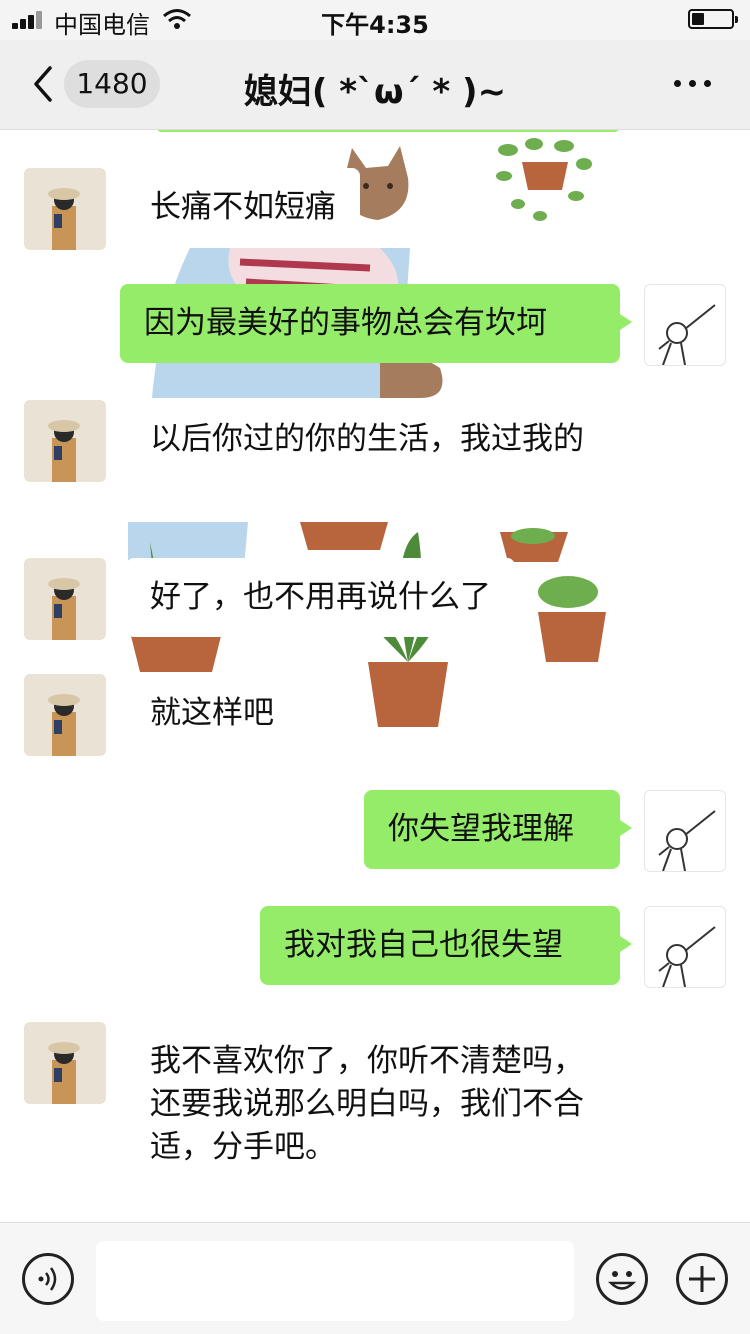  What do you see at coordinates (375, 25) in the screenshot?
I see `status-time: 下午4:35` at bounding box center [375, 25].